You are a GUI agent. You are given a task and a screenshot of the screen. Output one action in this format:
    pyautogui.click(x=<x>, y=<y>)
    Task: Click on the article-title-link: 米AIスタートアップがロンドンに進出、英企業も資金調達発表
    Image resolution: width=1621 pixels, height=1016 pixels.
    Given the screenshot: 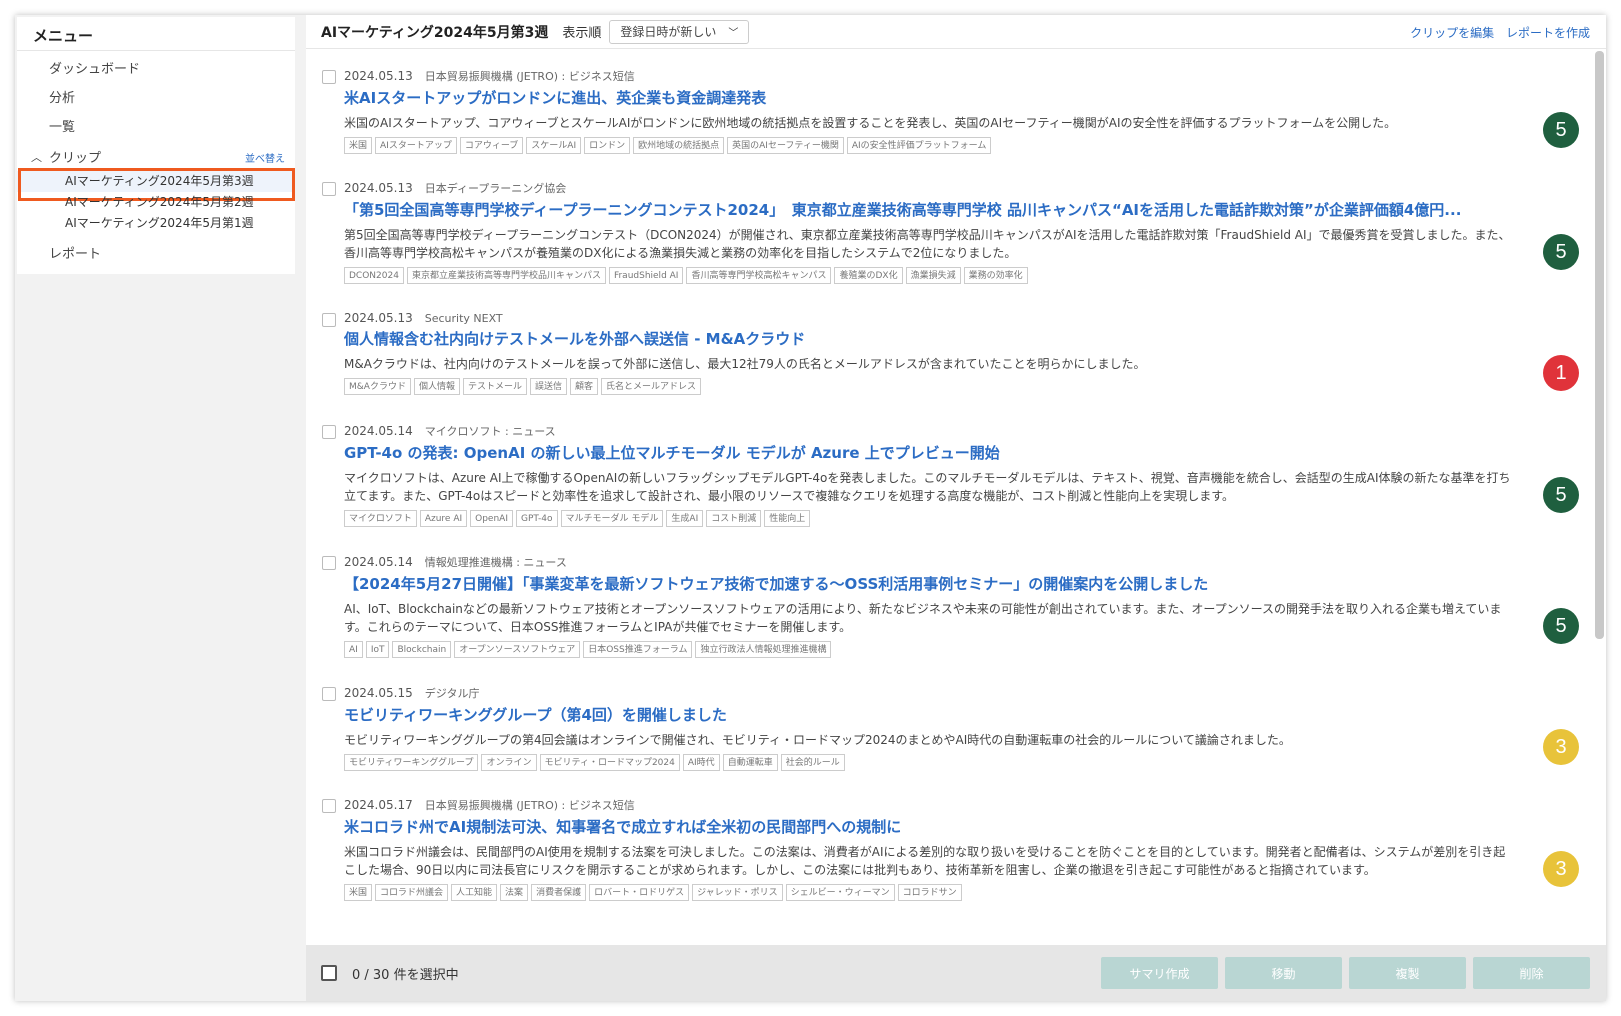 What is the action you would take?
    pyautogui.click(x=930, y=97)
    